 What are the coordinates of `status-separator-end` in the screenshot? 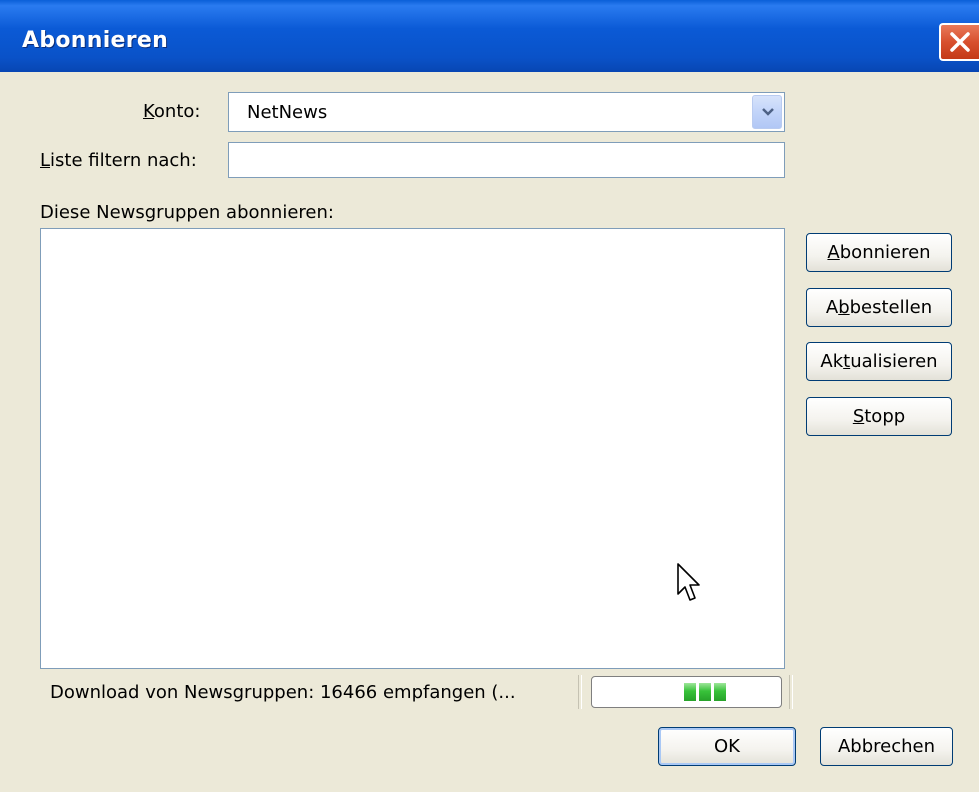 It's located at (791, 692).